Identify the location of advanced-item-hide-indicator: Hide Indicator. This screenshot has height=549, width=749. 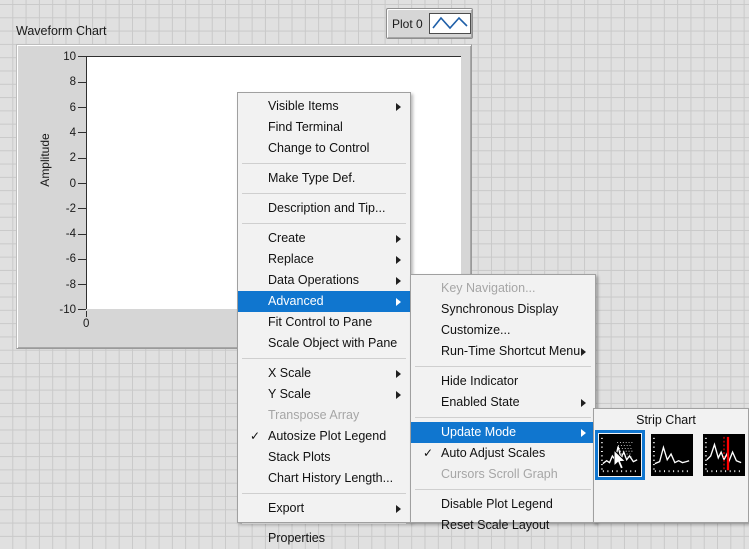
(503, 381).